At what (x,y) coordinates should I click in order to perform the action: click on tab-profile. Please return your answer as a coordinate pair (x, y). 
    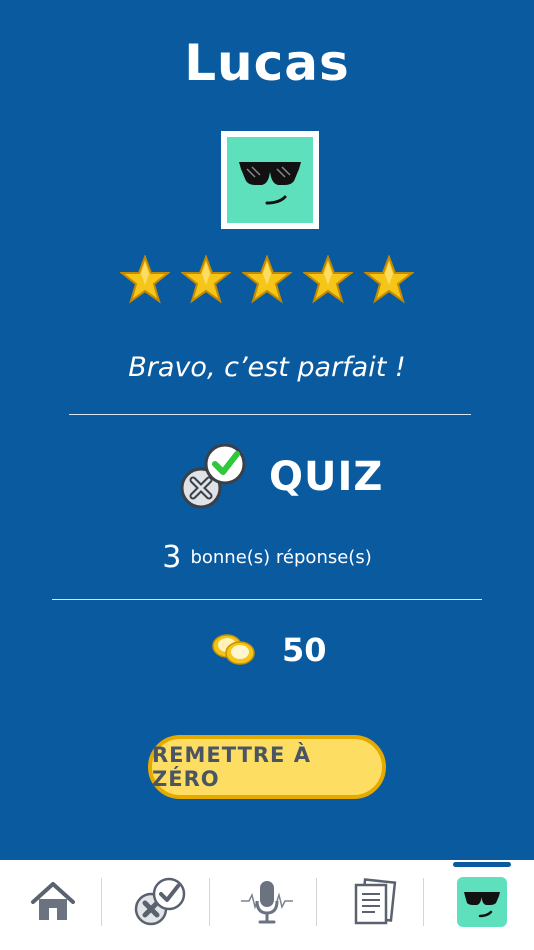
    Looking at the image, I should click on (482, 904).